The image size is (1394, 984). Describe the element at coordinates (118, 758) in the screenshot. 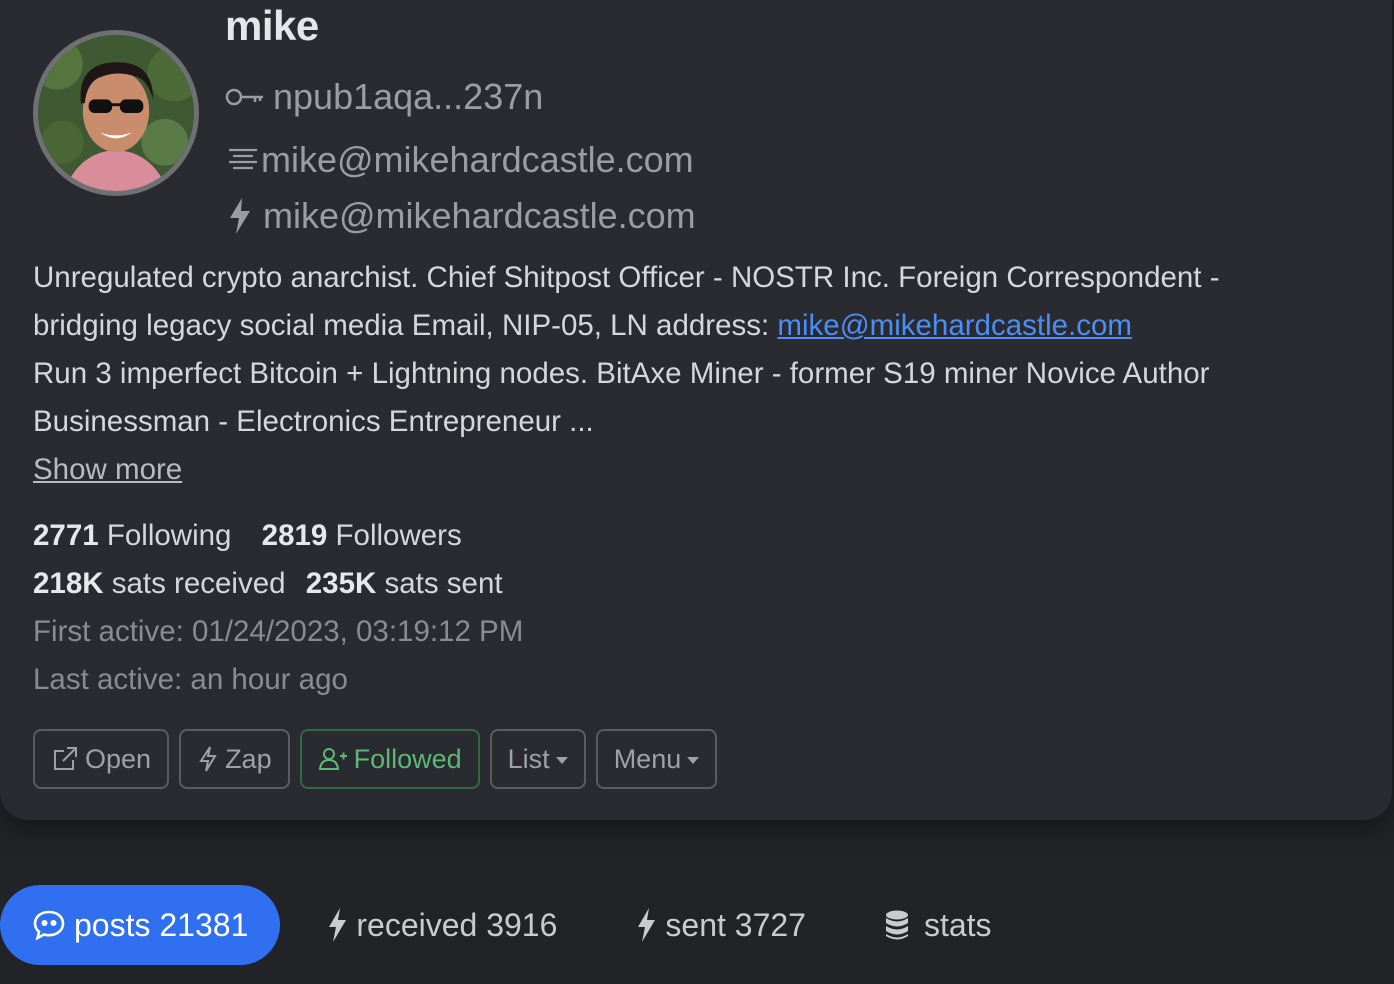

I see `open-label: Open` at that location.